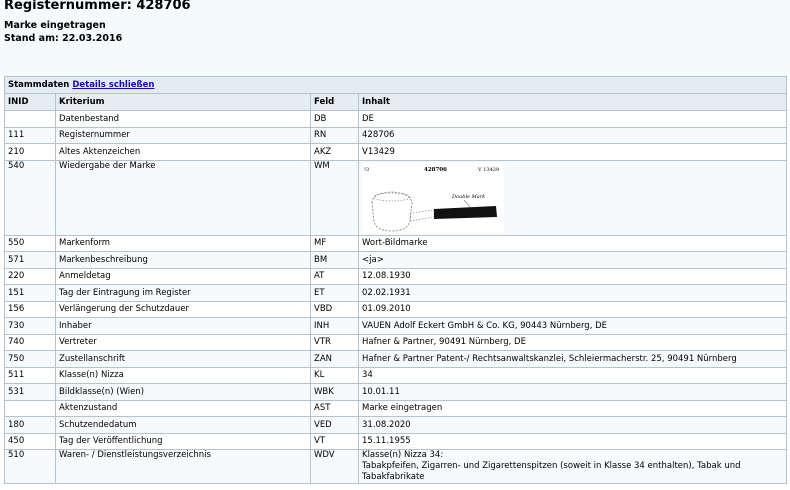 Image resolution: width=790 pixels, height=490 pixels. Describe the element at coordinates (183, 466) in the screenshot. I see `cell-kriterium: Waren- / Dienstleistungsverzeichnis` at that location.